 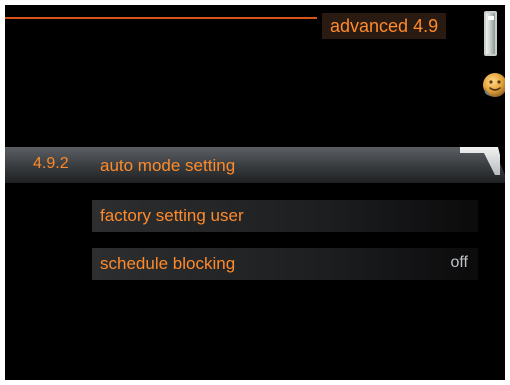 I want to click on header-divider, so click(x=161, y=18).